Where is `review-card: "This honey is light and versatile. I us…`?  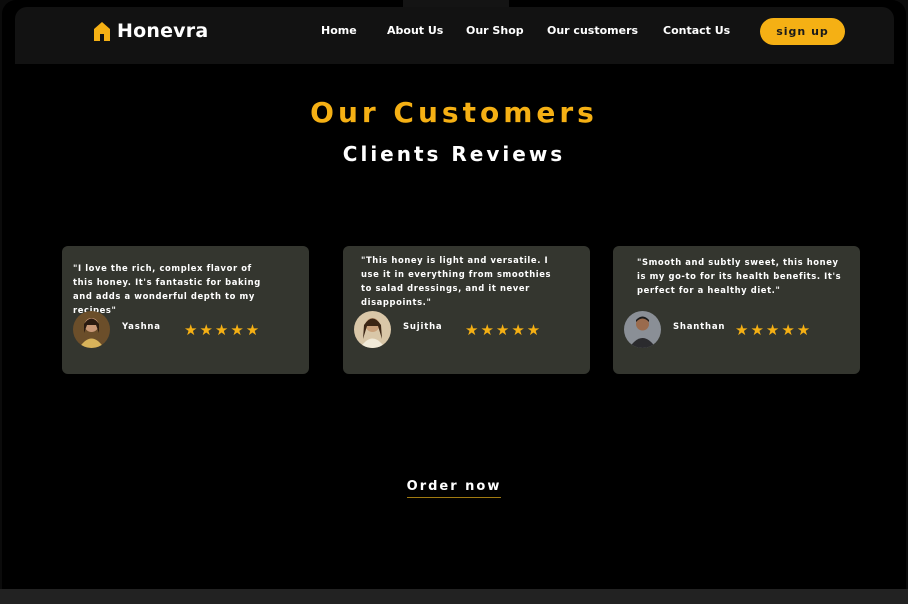
review-card: "This honey is light and versatile. I us… is located at coordinates (466, 310).